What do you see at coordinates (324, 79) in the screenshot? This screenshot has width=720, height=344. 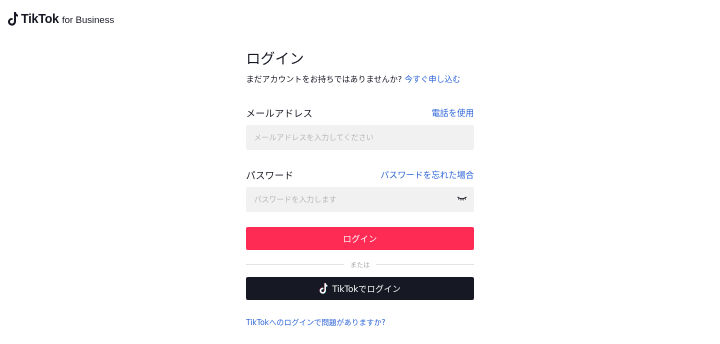 I see `signup-prompt-text: まだアカウントをお持ちではありませんか?` at bounding box center [324, 79].